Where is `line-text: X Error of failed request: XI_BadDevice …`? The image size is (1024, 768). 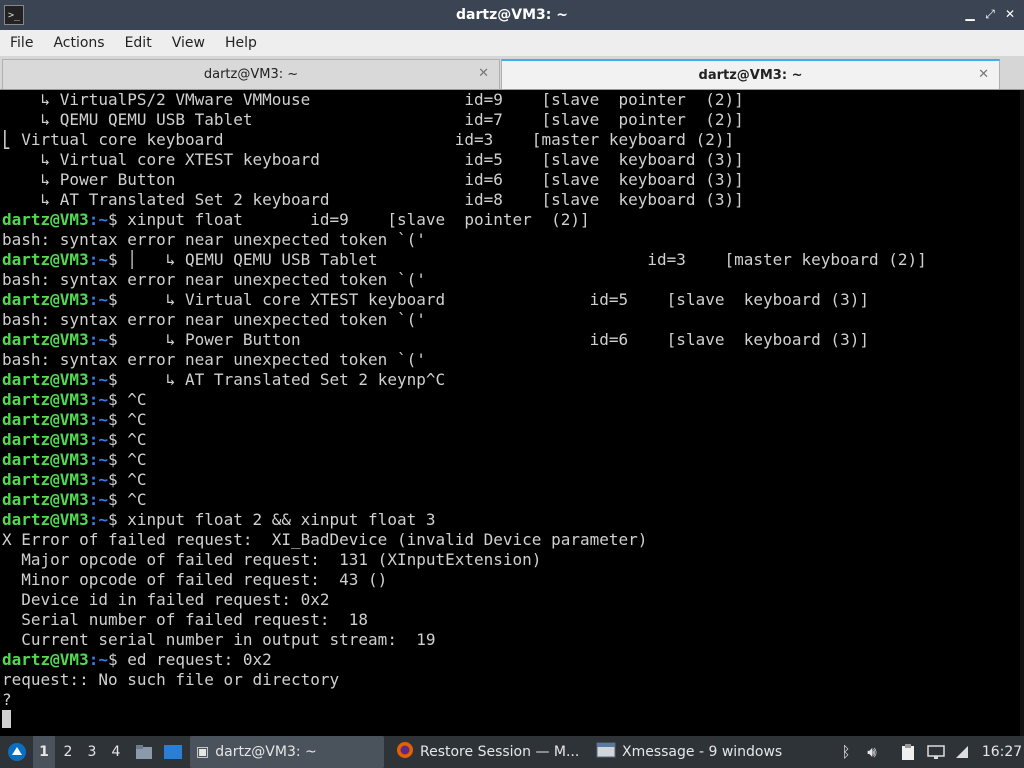
line-text: X Error of failed request: XI_BadDevice … is located at coordinates (325, 539).